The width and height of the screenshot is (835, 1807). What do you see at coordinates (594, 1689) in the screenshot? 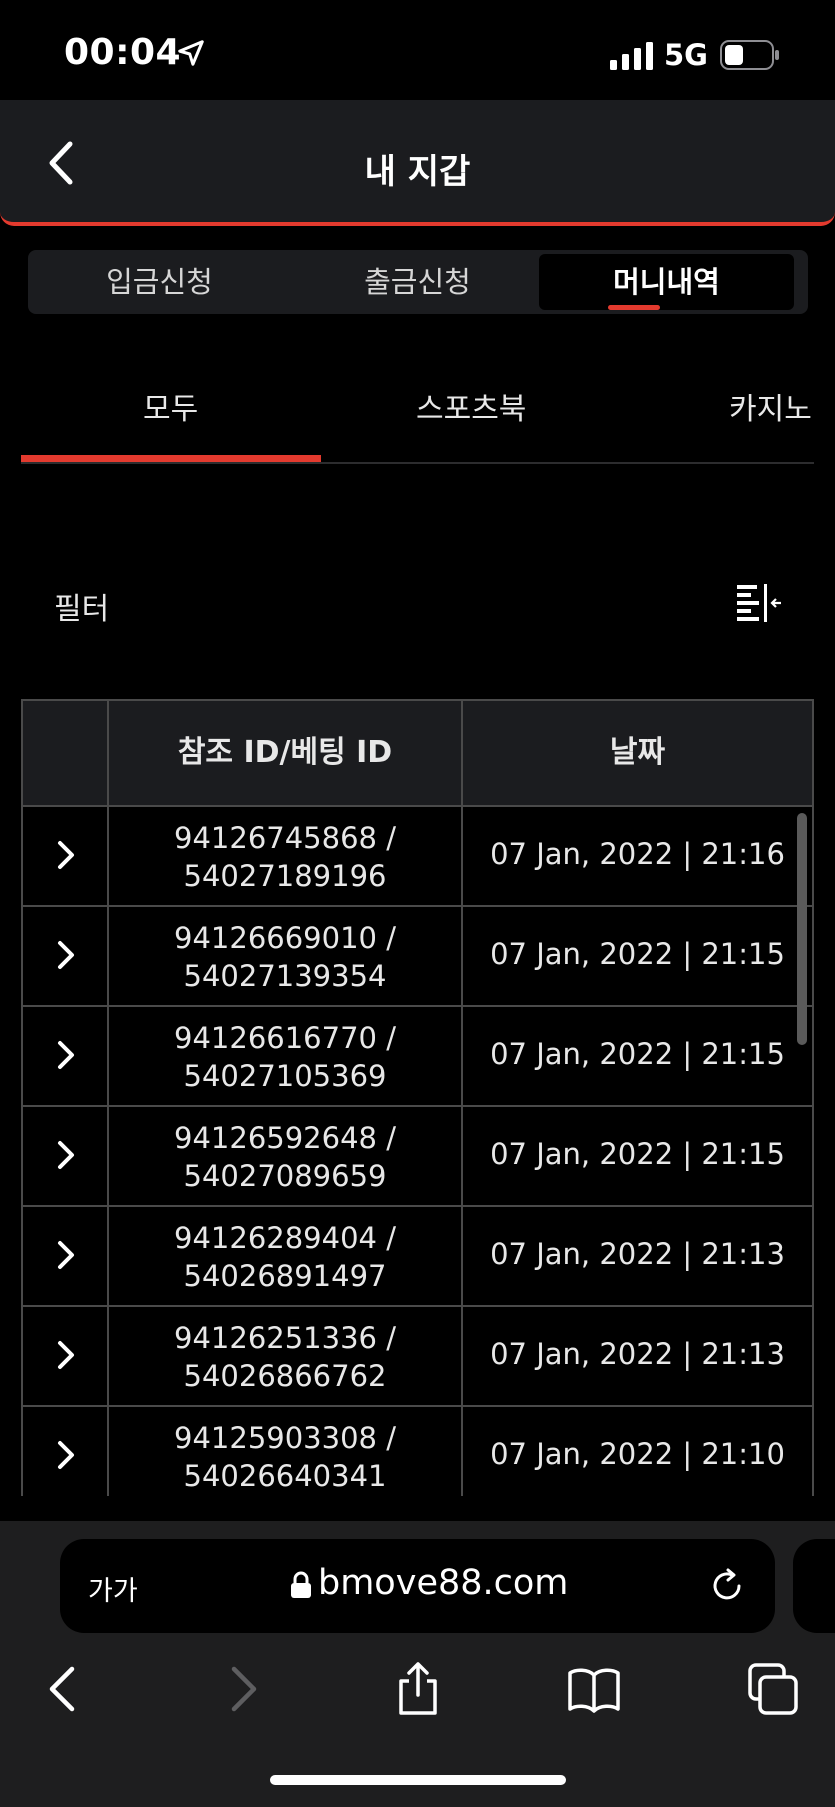
I see `bookmarks-icon` at bounding box center [594, 1689].